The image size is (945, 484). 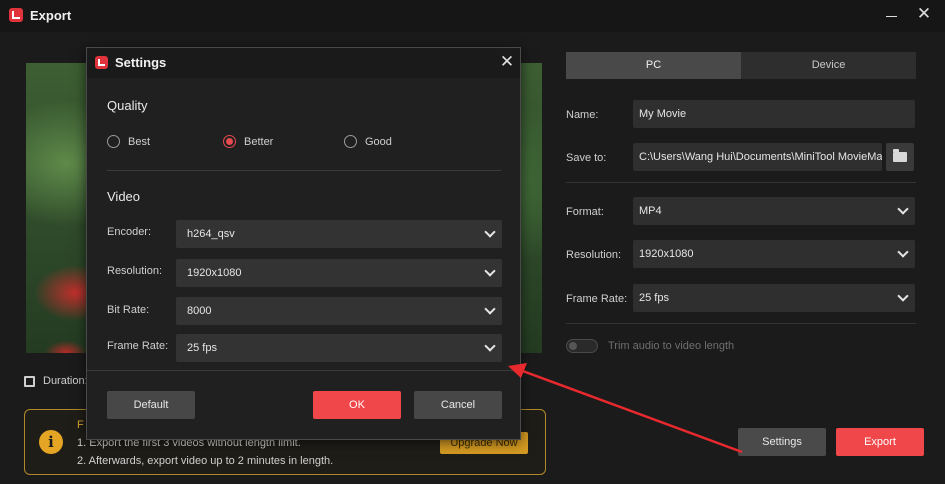 I want to click on name-label: Name:, so click(x=582, y=115).